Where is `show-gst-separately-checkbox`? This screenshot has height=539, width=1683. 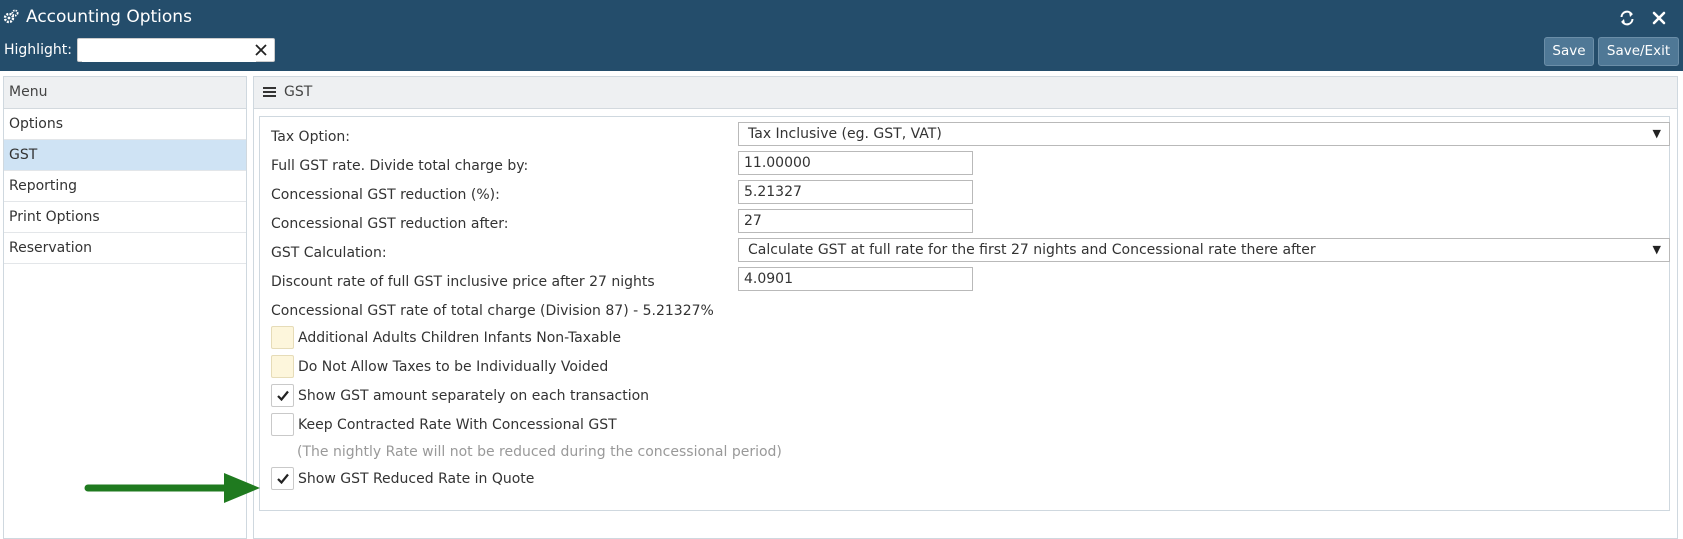
show-gst-separately-checkbox is located at coordinates (282, 395).